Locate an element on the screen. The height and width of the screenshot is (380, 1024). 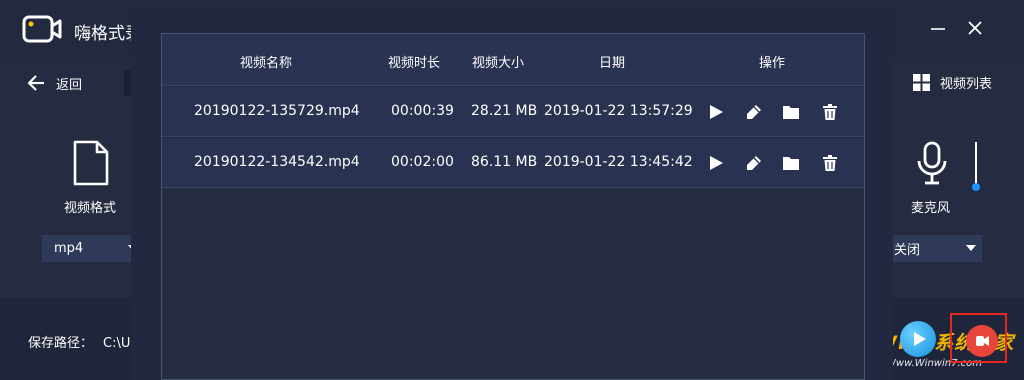
volume-slider is located at coordinates (976, 164).